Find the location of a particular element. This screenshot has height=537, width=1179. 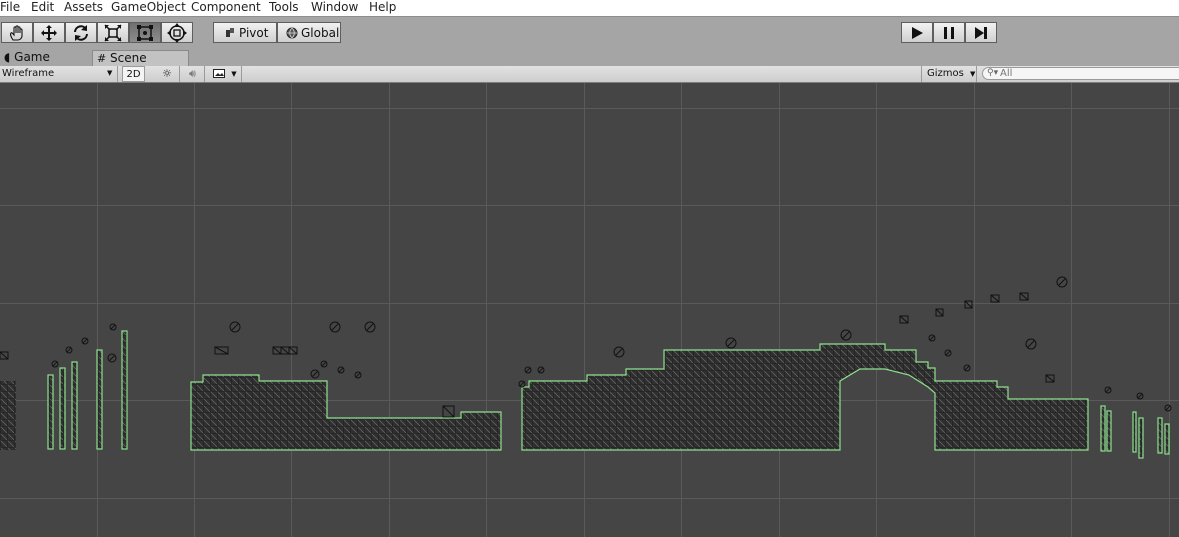

move-arrows-icon is located at coordinates (49, 32).